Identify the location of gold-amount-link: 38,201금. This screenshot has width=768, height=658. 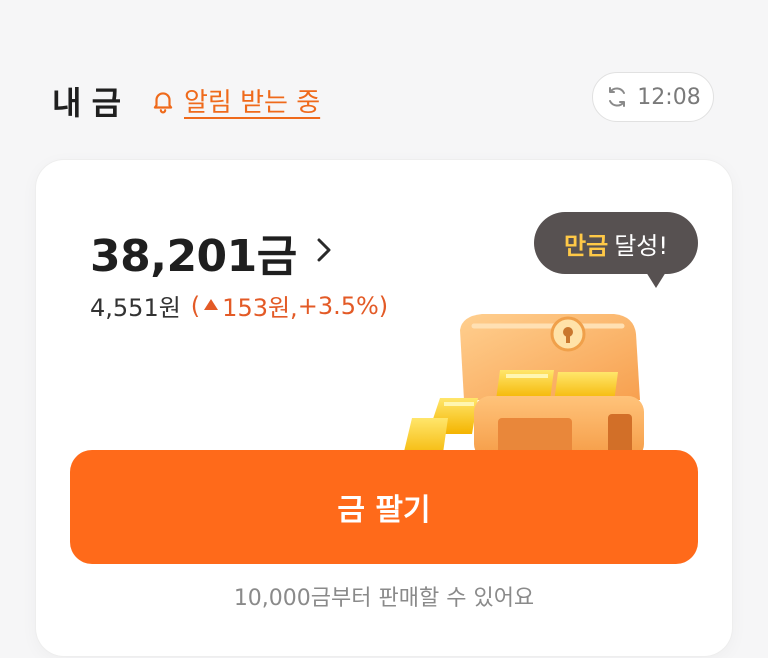
(212, 252).